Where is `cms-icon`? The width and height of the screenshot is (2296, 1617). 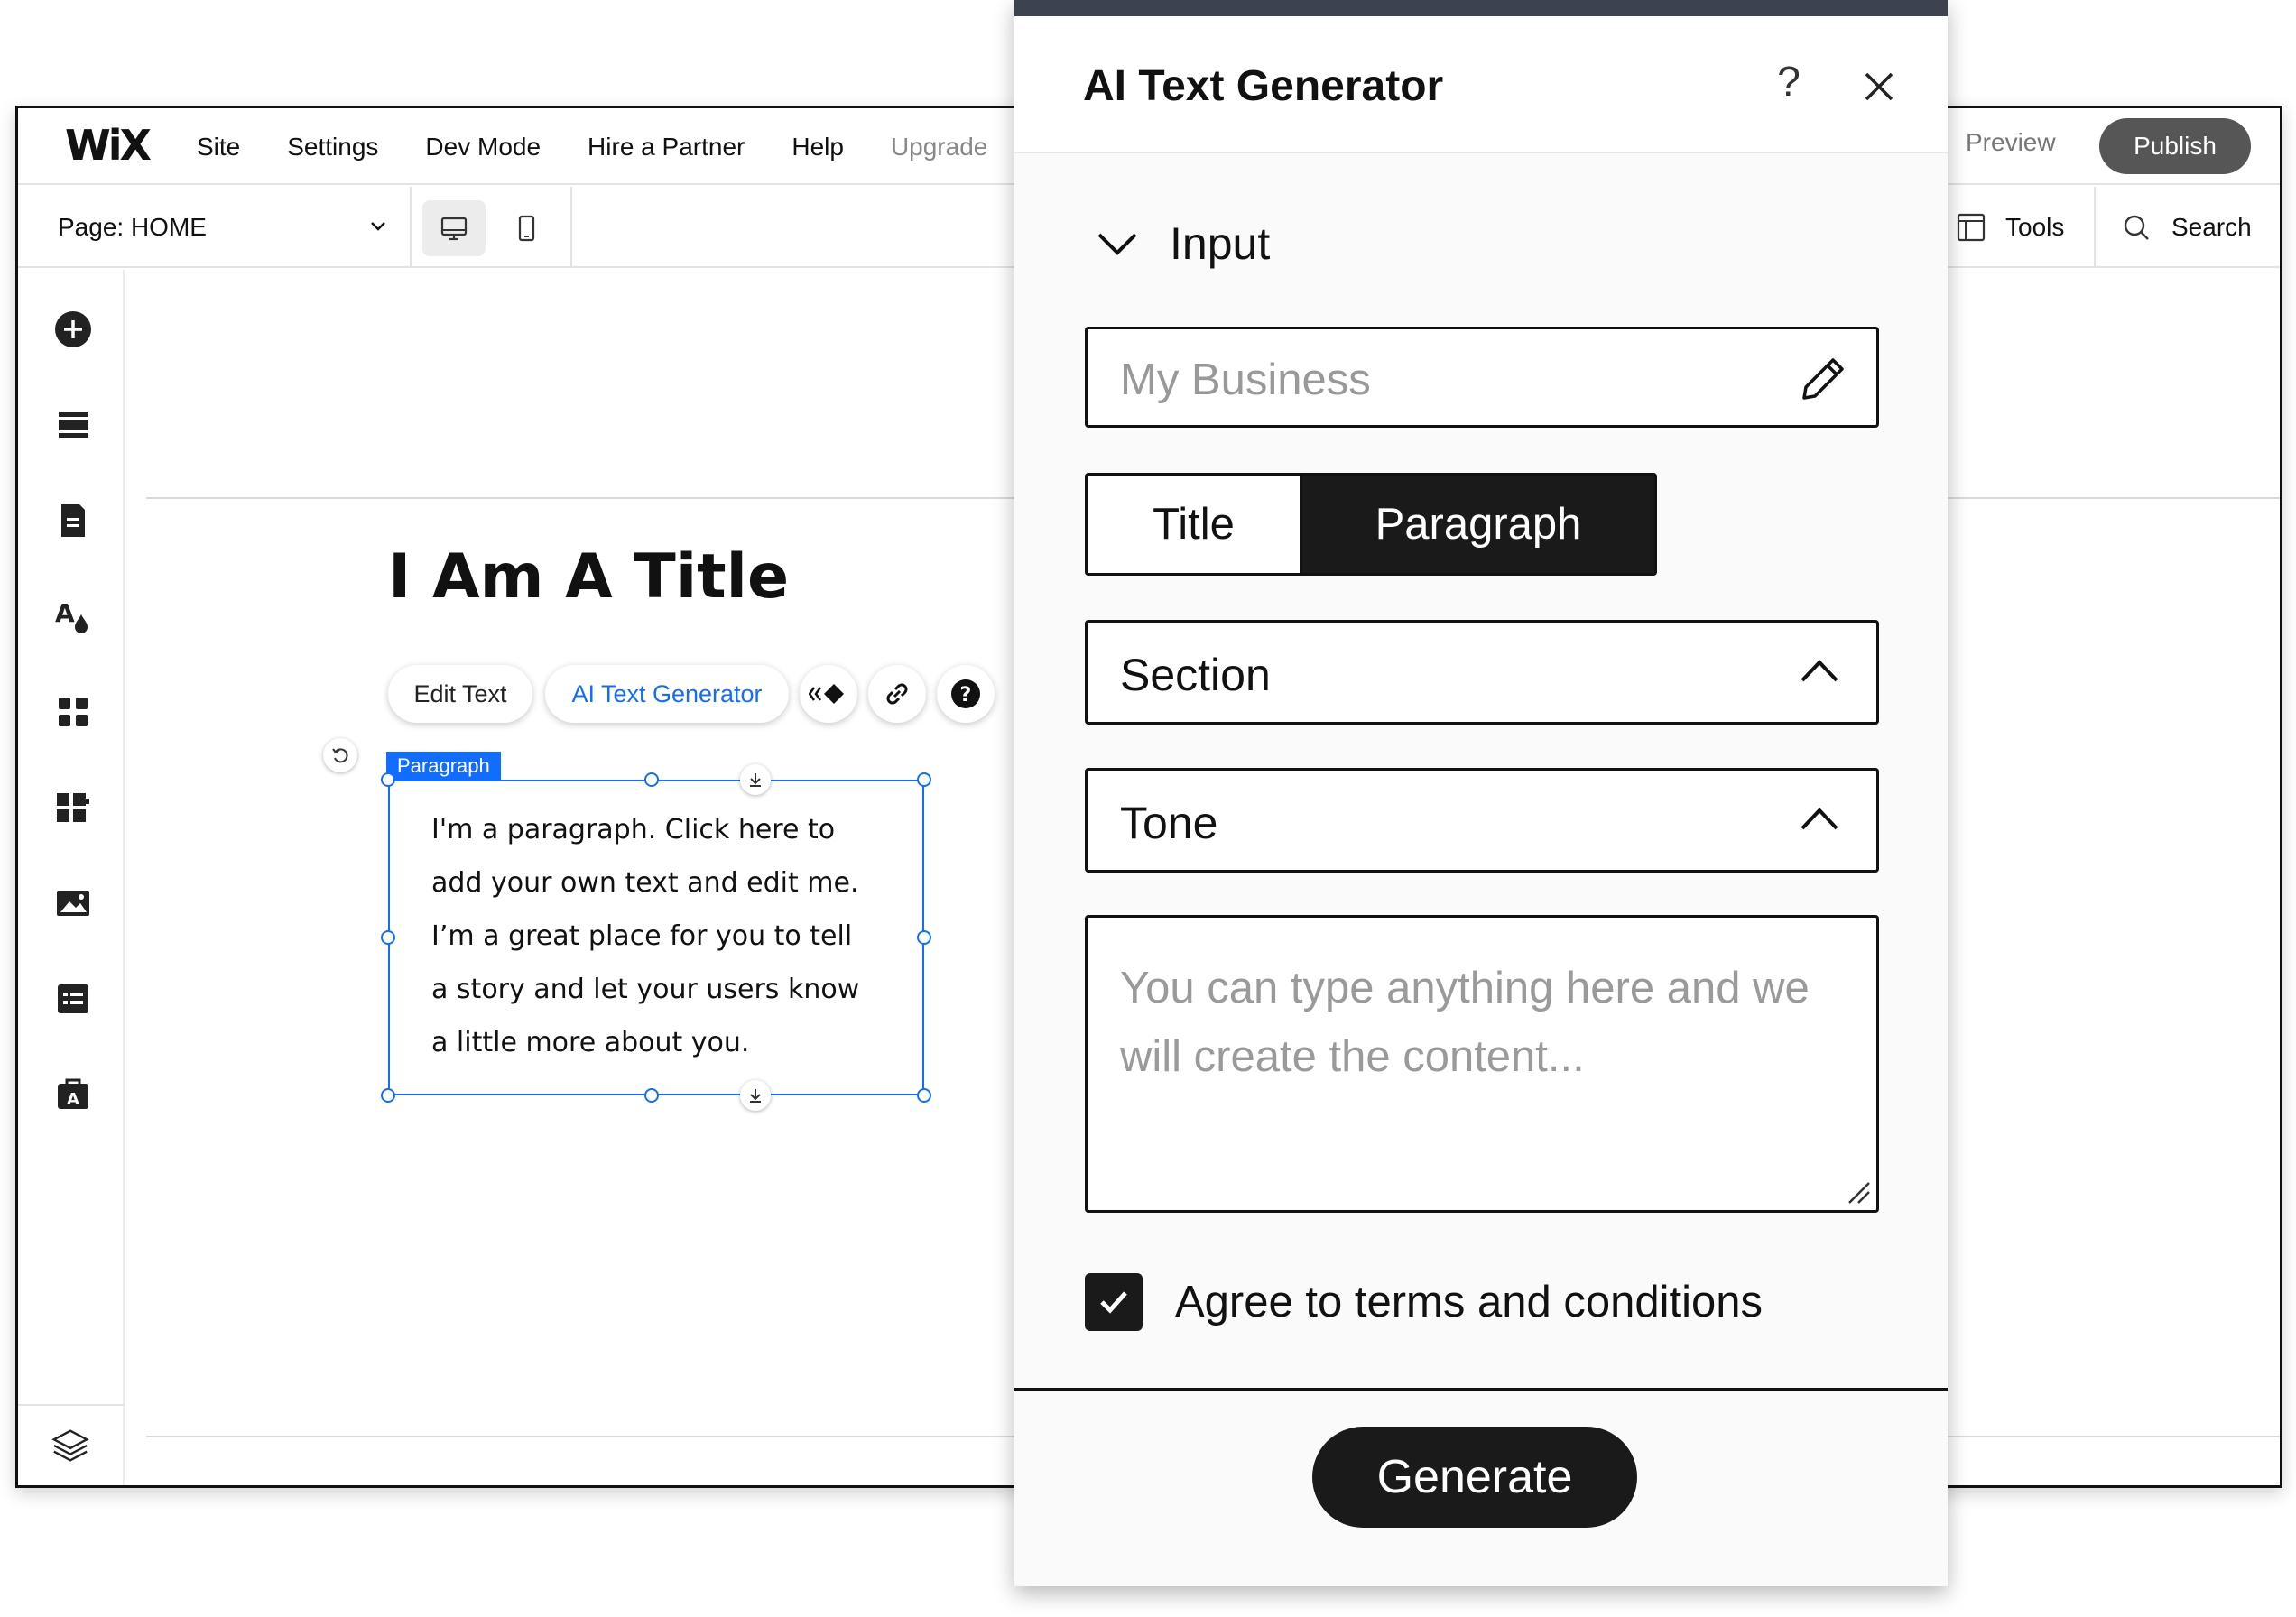
cms-icon is located at coordinates (73, 999).